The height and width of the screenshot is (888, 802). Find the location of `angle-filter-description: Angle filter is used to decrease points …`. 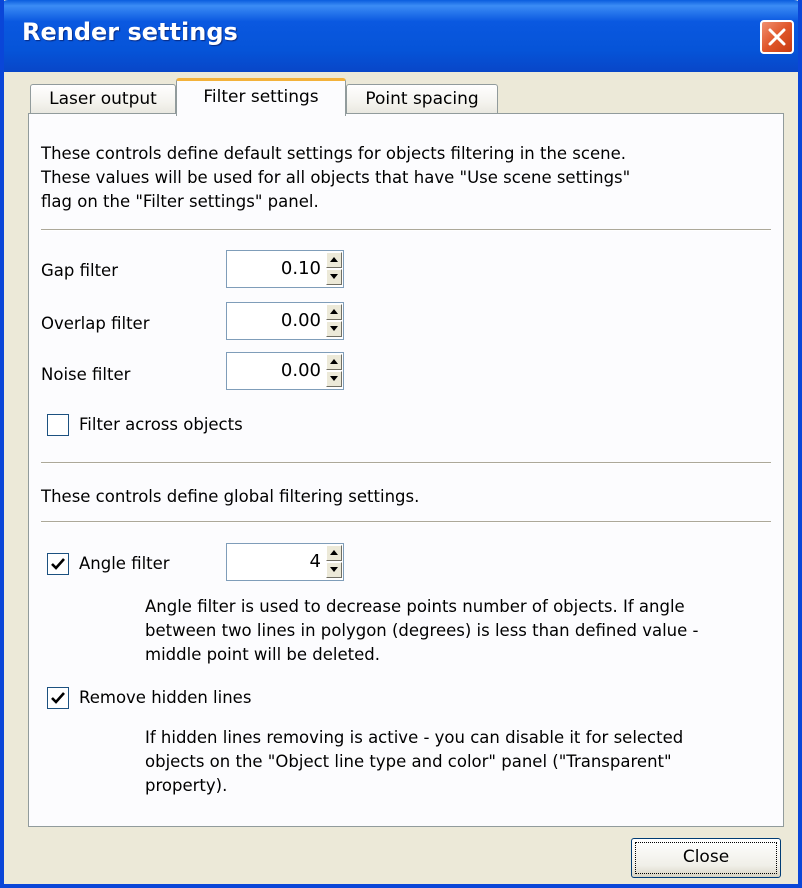

angle-filter-description: Angle filter is used to decrease points … is located at coordinates (422, 630).